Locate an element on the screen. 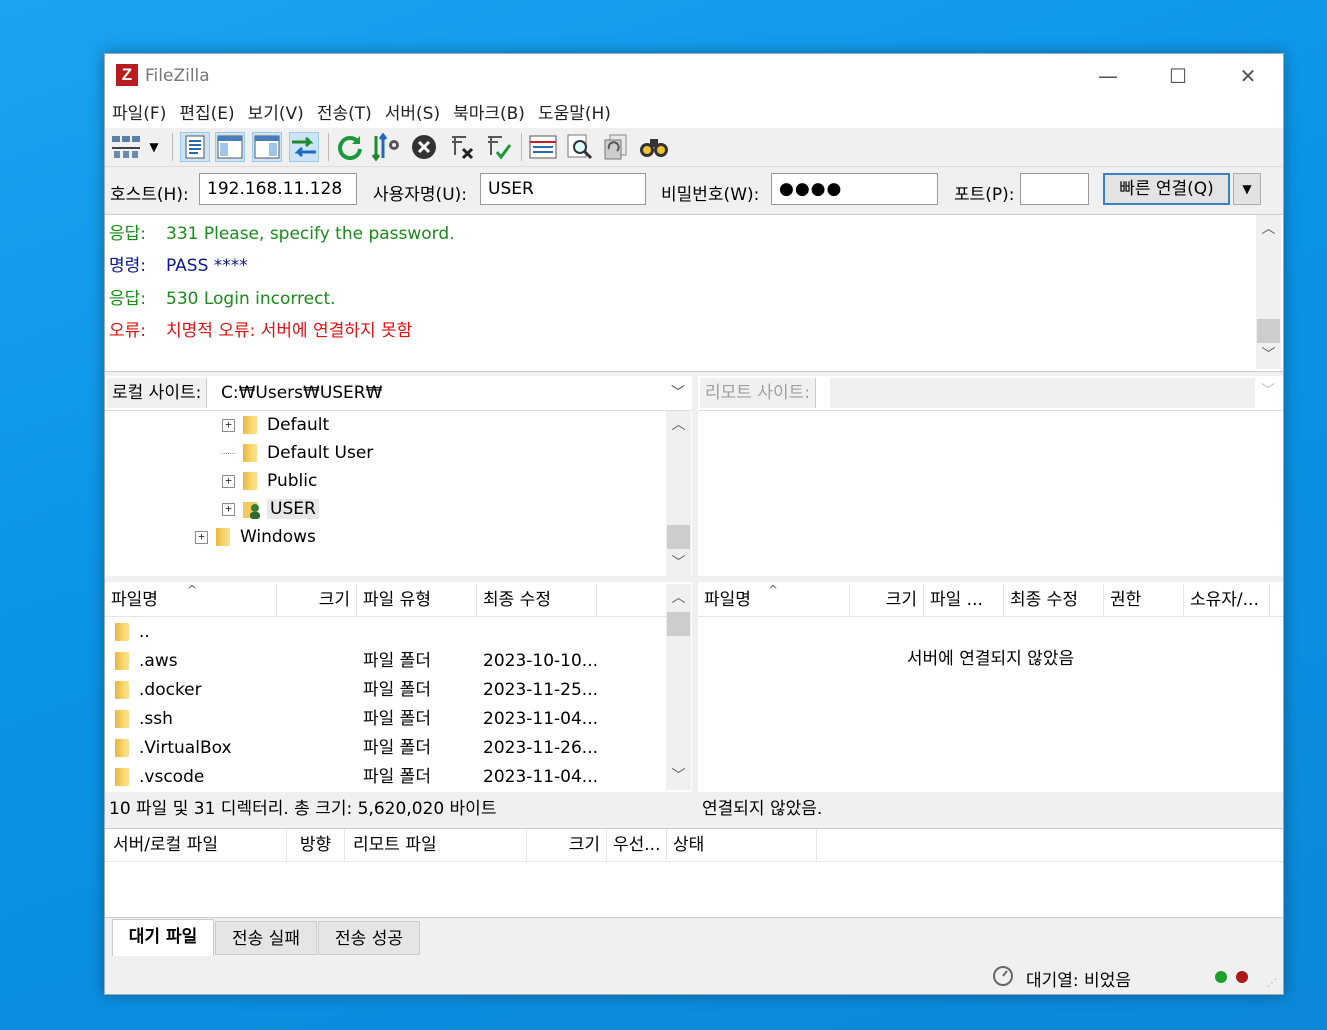  tab-queued-files: 대기 파일 is located at coordinates (163, 937).